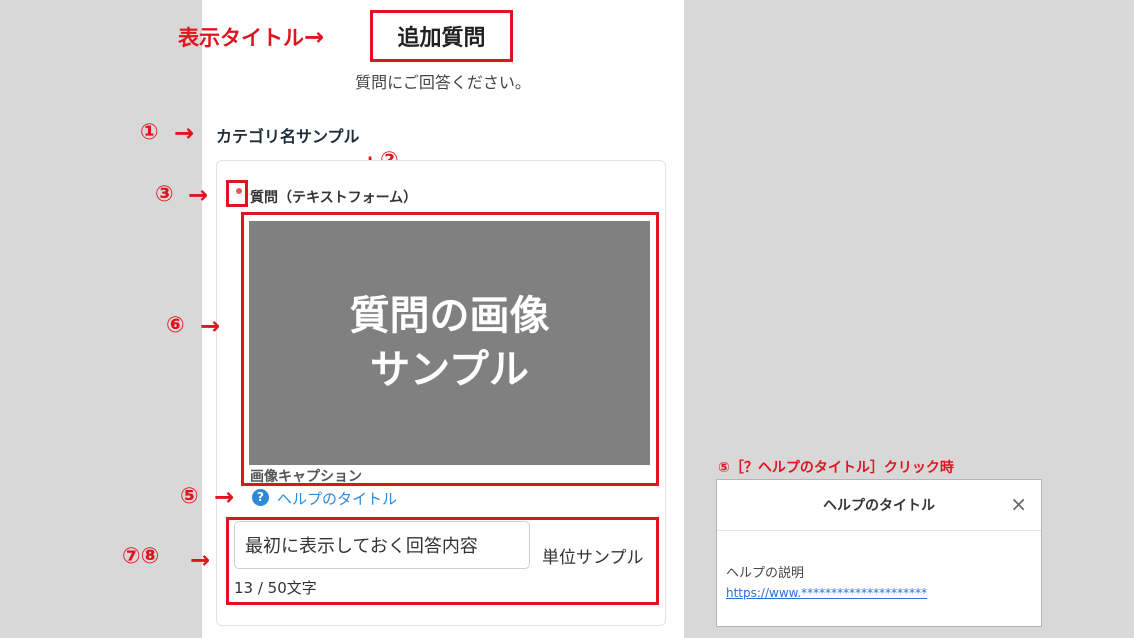  What do you see at coordinates (164, 194) in the screenshot?
I see `marker-3: ③` at bounding box center [164, 194].